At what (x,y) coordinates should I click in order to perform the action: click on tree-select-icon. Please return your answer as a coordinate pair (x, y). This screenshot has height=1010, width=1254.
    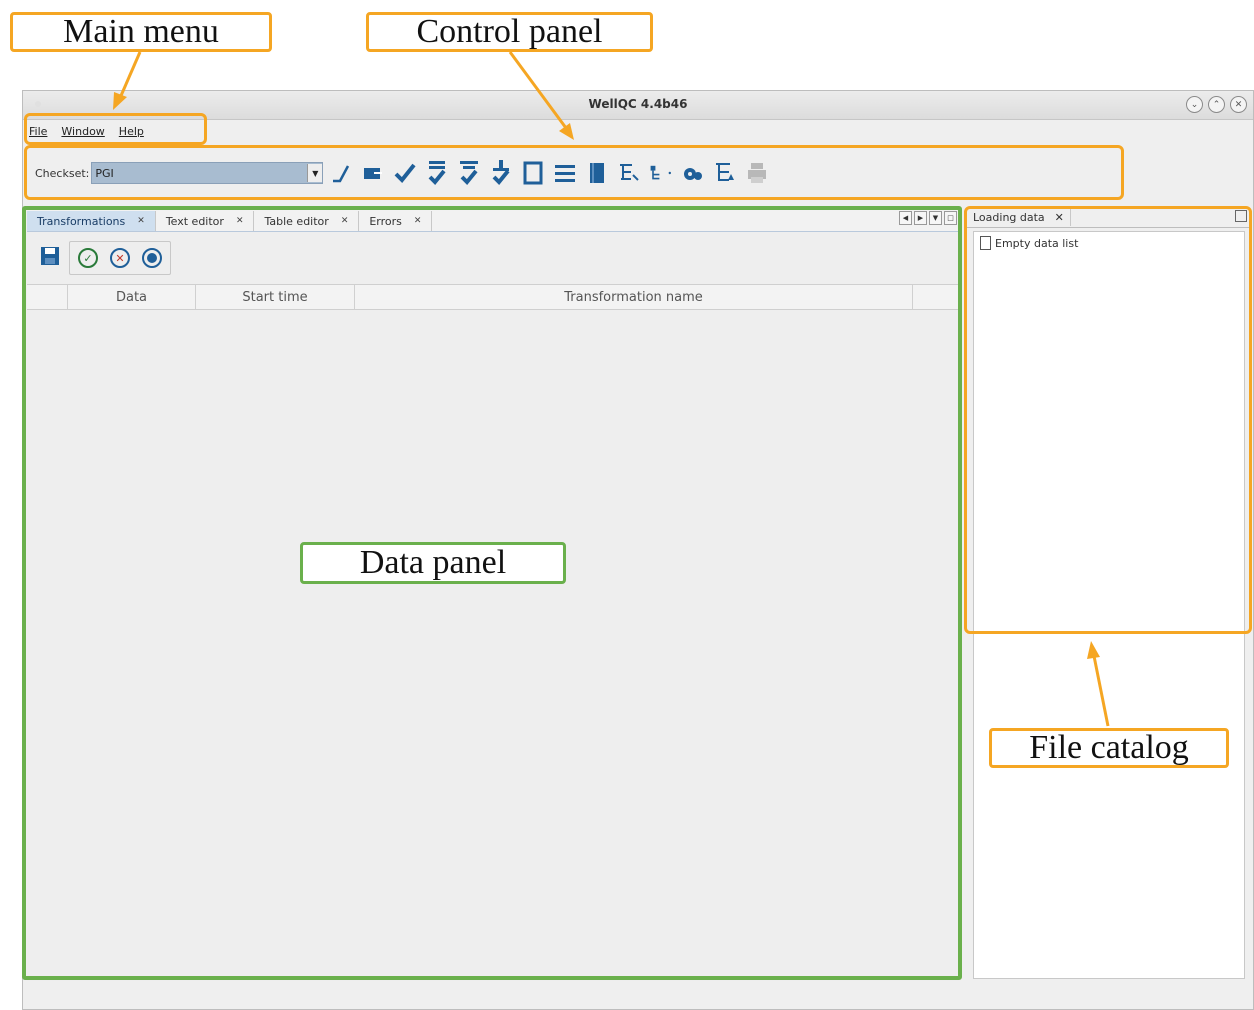
    Looking at the image, I should click on (629, 173).